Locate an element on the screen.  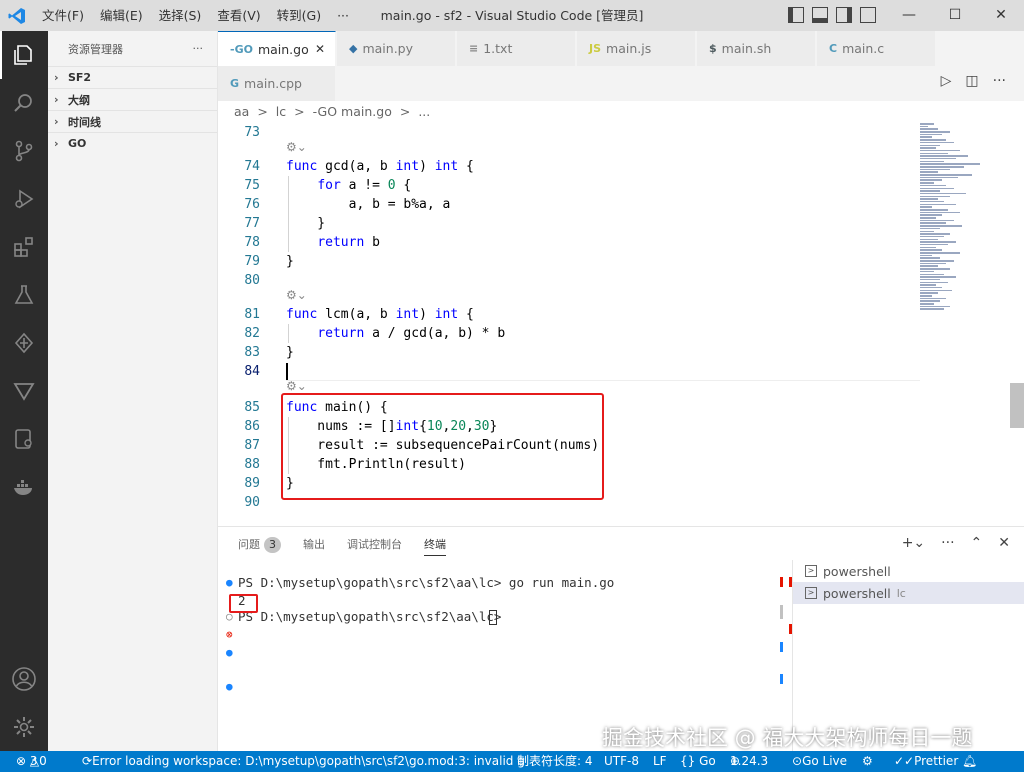
close-icon: ✕ is located at coordinates (320, 49).